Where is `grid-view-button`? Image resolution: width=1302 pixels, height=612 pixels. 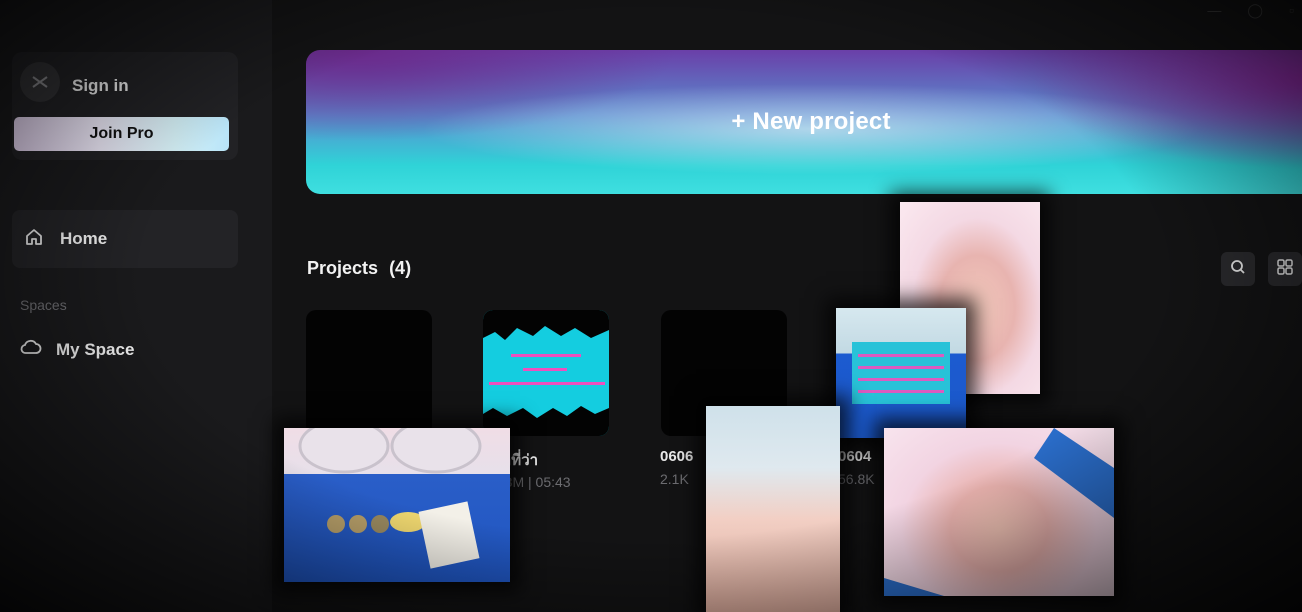 grid-view-button is located at coordinates (1285, 269).